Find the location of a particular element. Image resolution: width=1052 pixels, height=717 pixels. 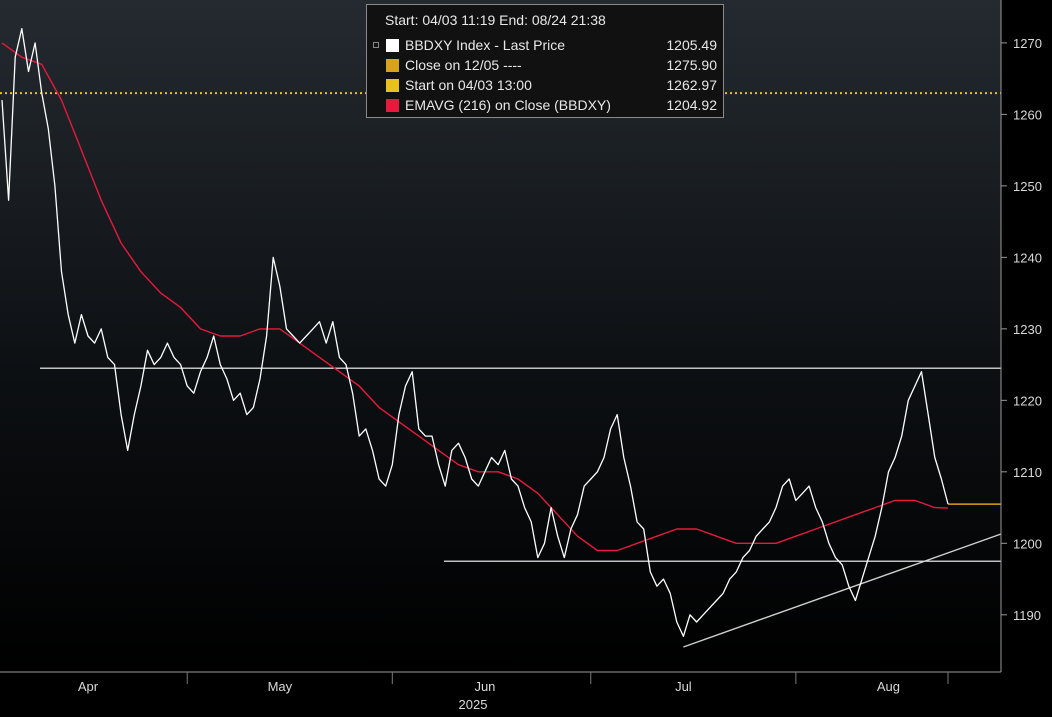

x-month-label: Jun is located at coordinates (484, 686).